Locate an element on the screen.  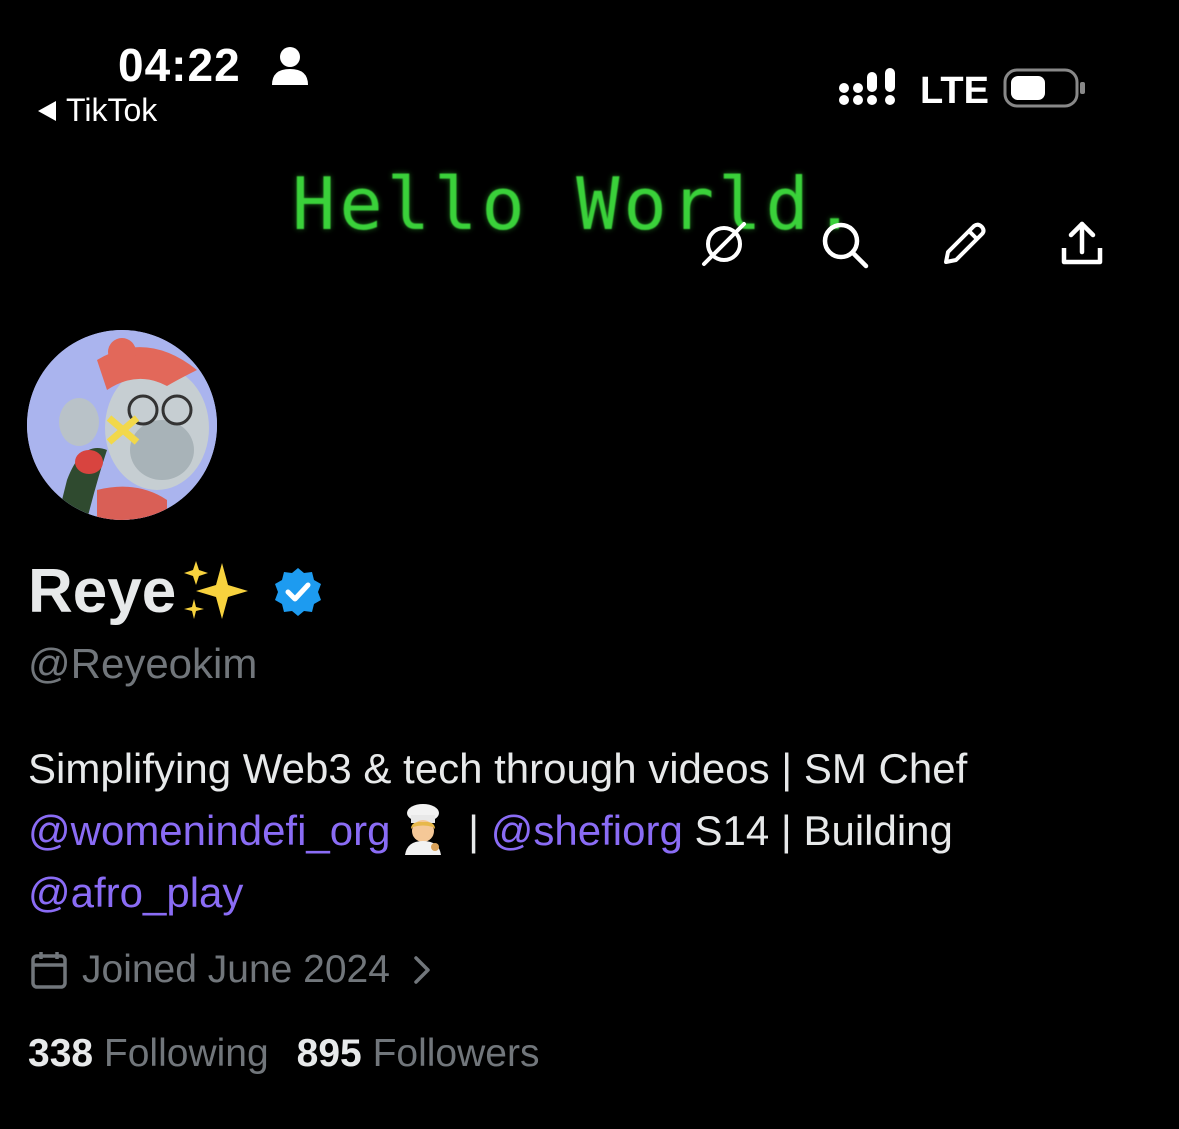
joined-date-label: Joined June 2024 is located at coordinates (236, 969).